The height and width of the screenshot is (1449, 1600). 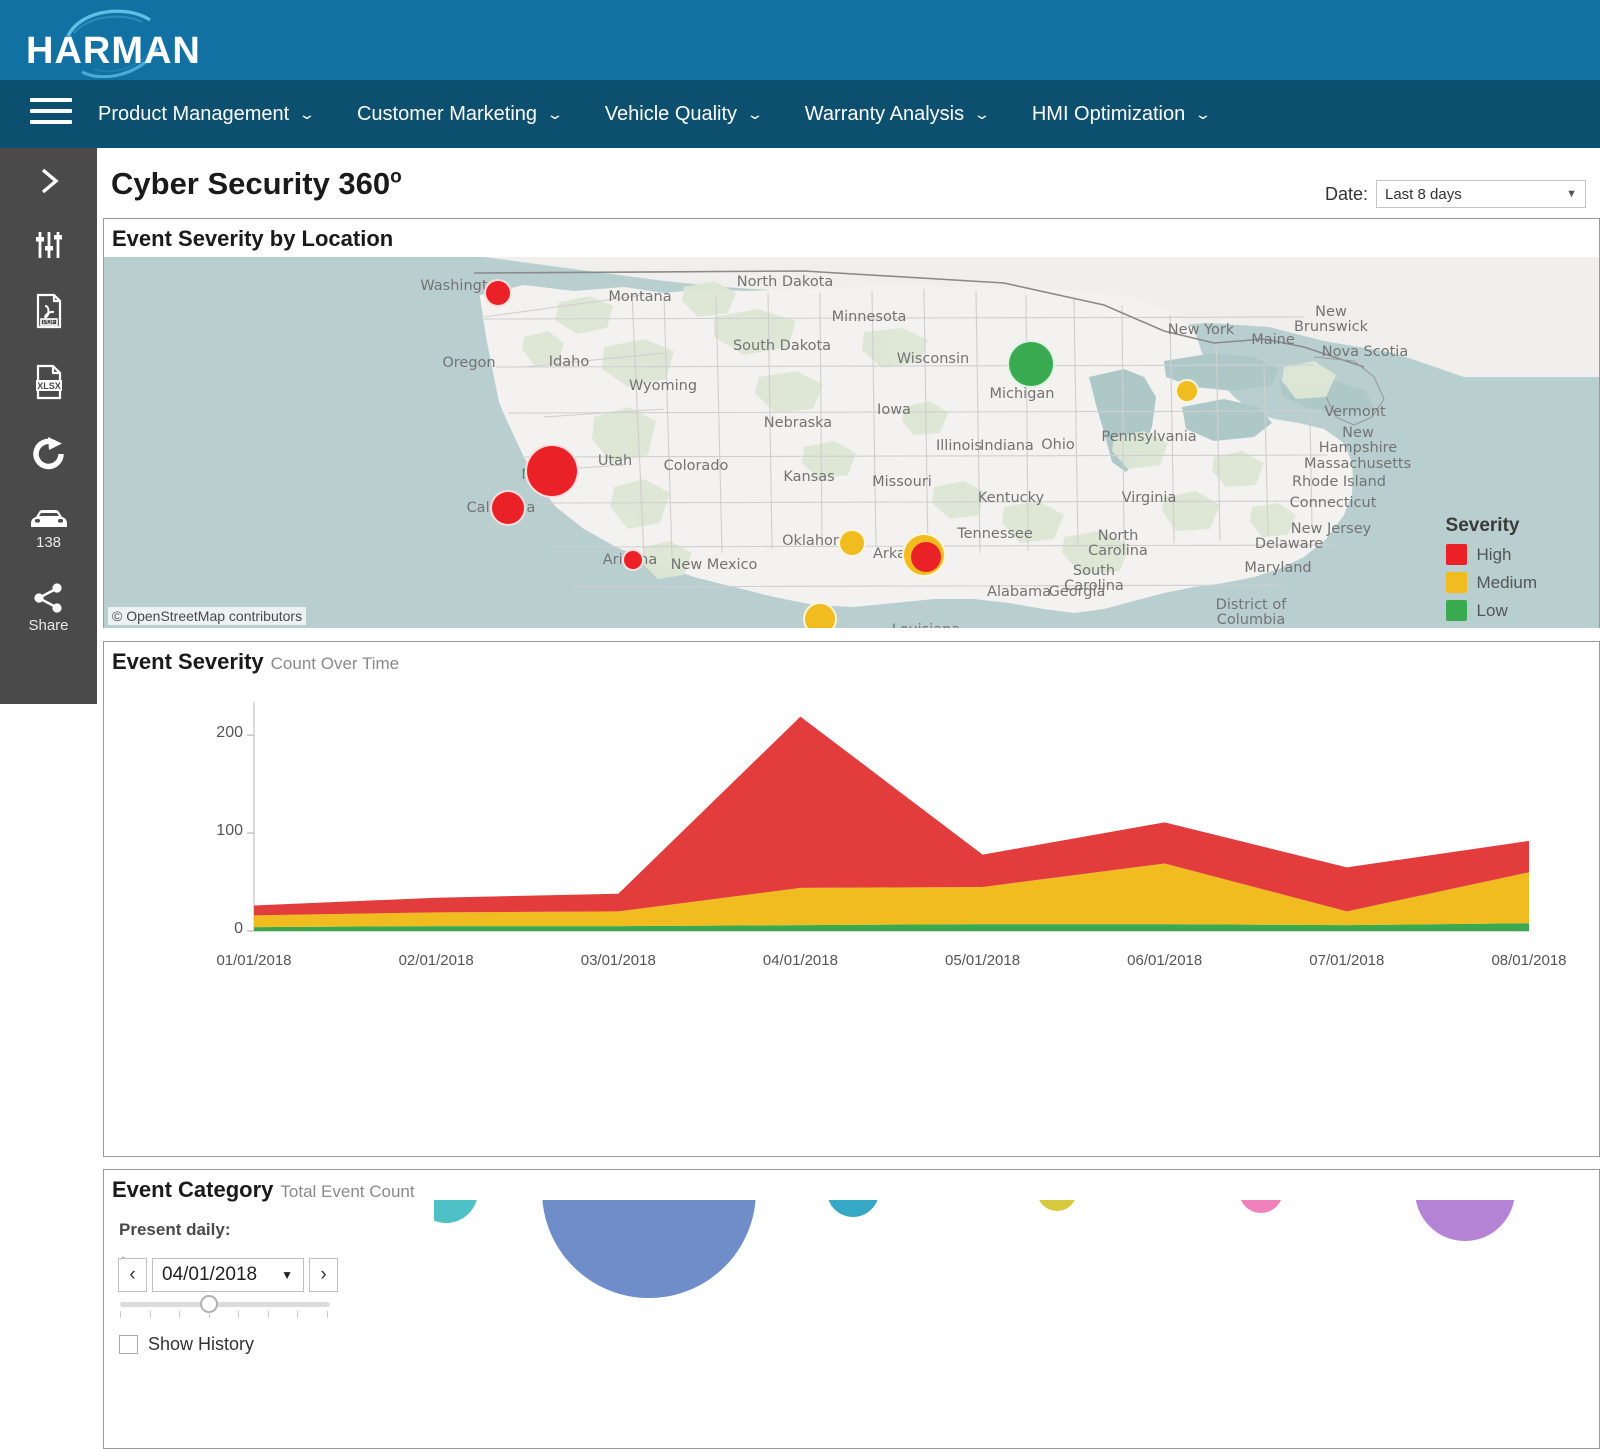 I want to click on legend-label: High, so click(x=1494, y=554).